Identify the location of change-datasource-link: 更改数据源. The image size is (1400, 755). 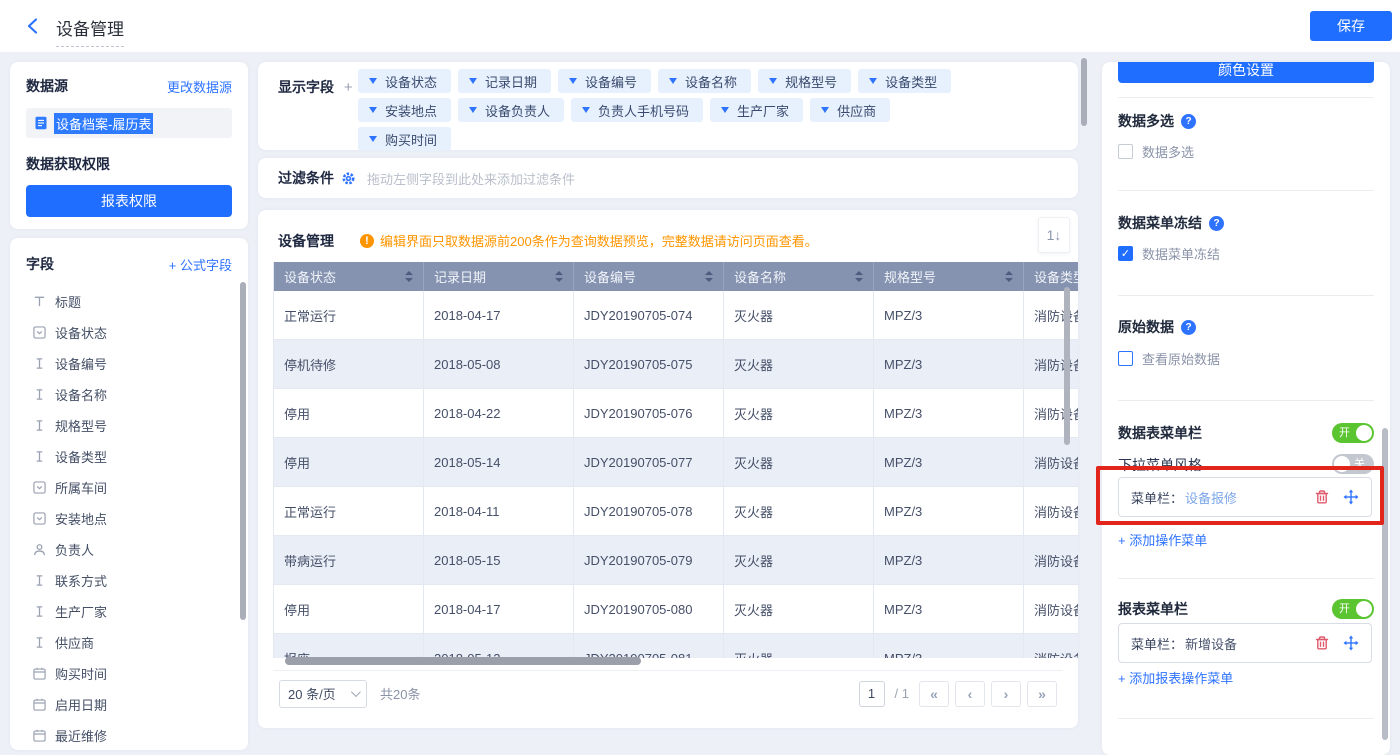
(199, 86).